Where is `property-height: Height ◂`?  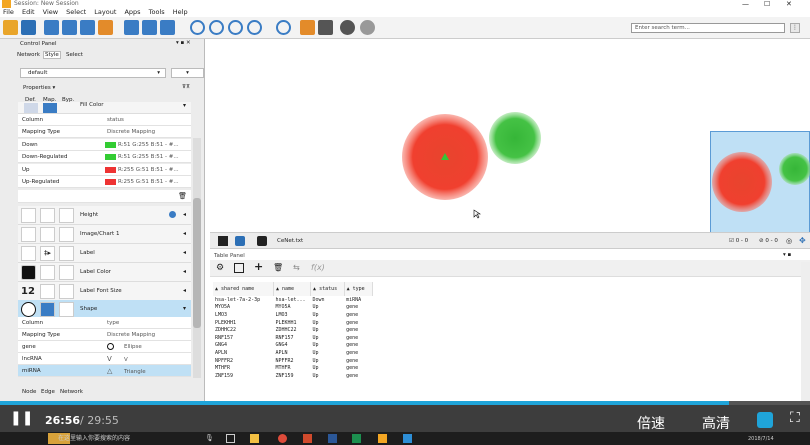 property-height: Height ◂ is located at coordinates (104, 215).